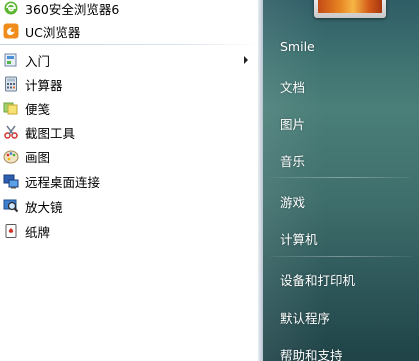  I want to click on program-label: UC浏览器, so click(53, 32).